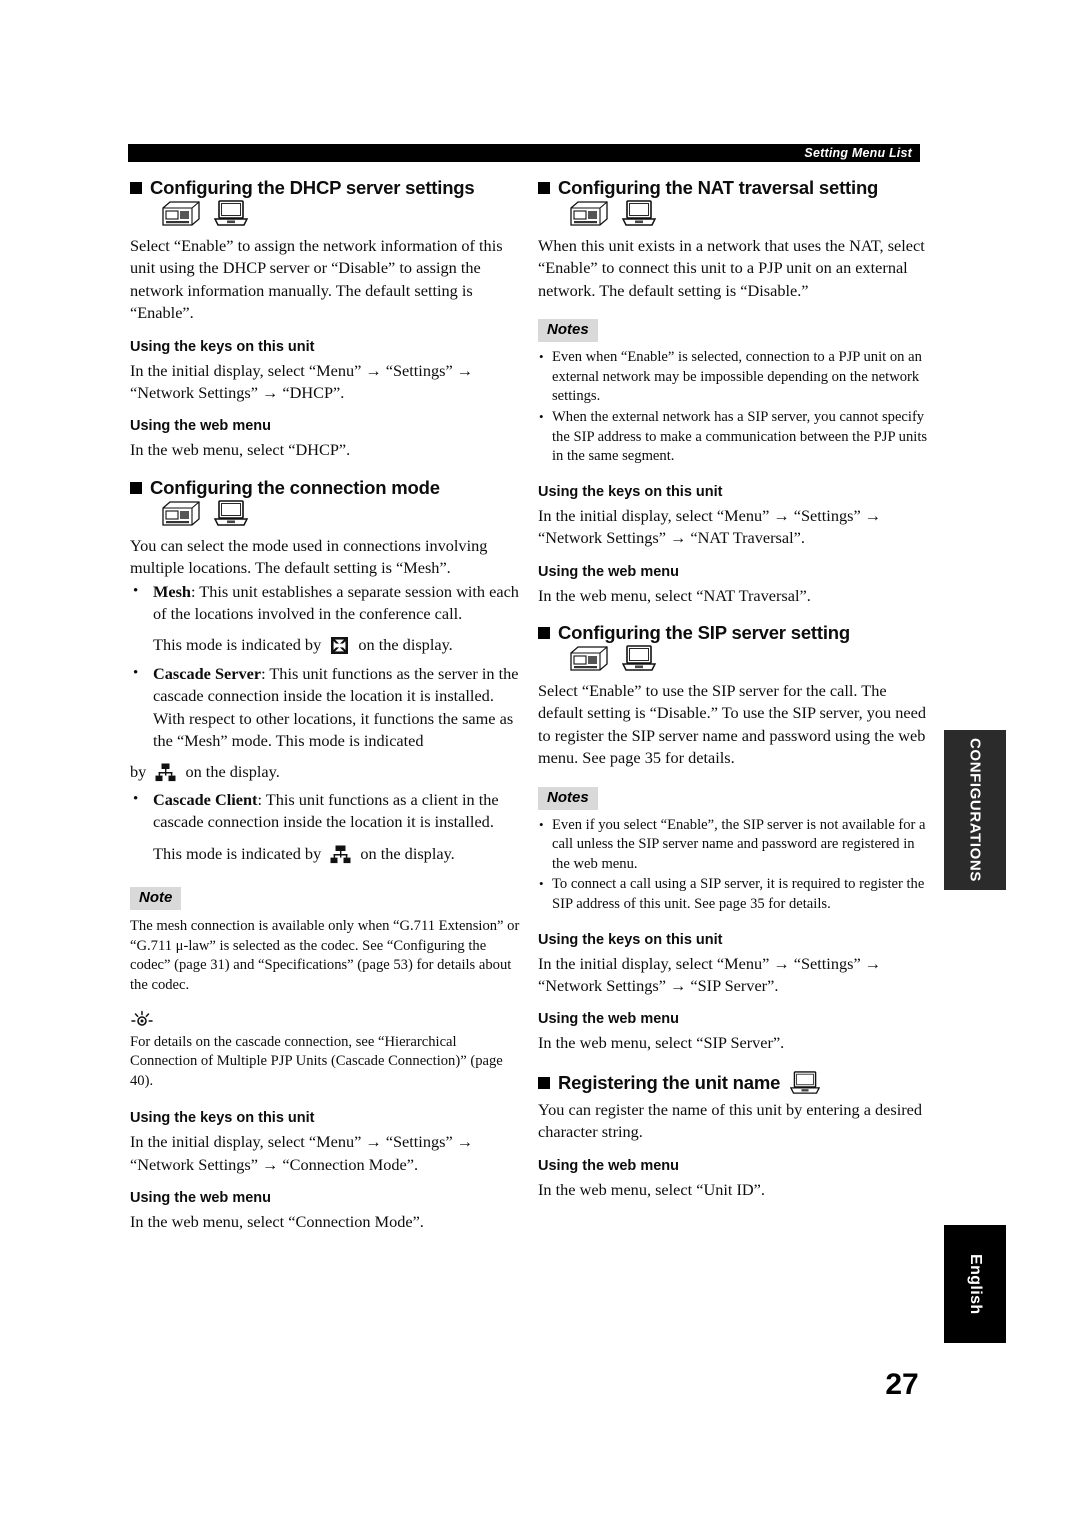  Describe the element at coordinates (568, 331) in the screenshot. I see `notes-label-nat: Notes` at that location.